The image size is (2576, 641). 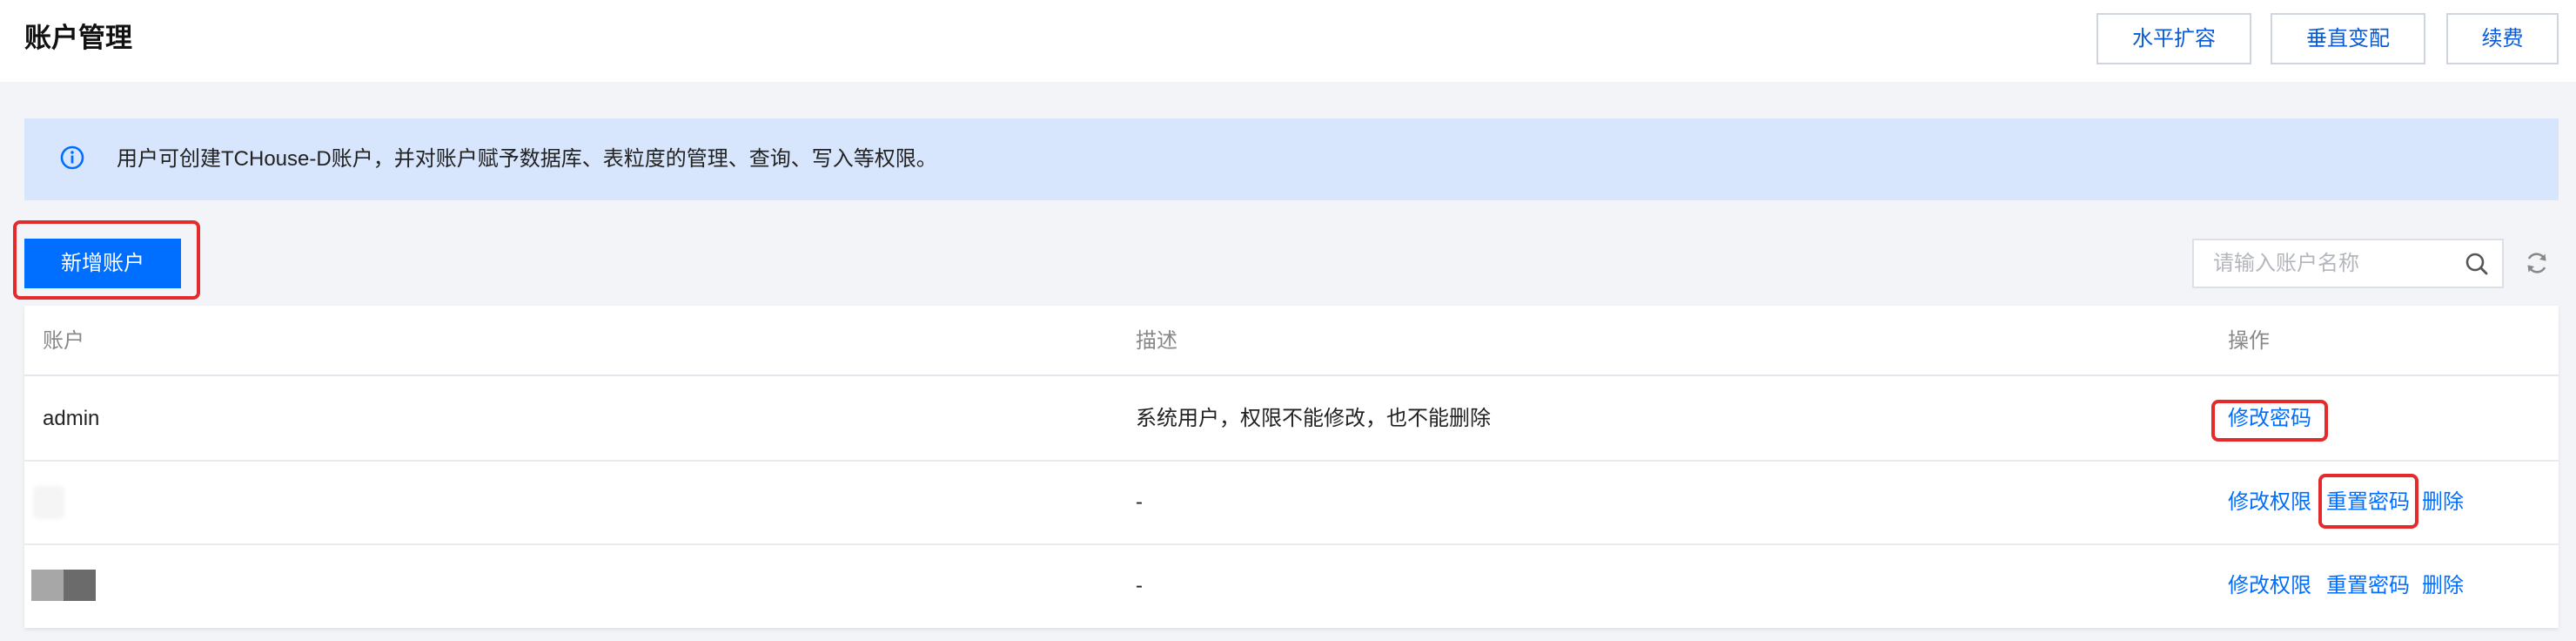 What do you see at coordinates (1291, 341) in the screenshot?
I see `table-header: 账户 描述 操作` at bounding box center [1291, 341].